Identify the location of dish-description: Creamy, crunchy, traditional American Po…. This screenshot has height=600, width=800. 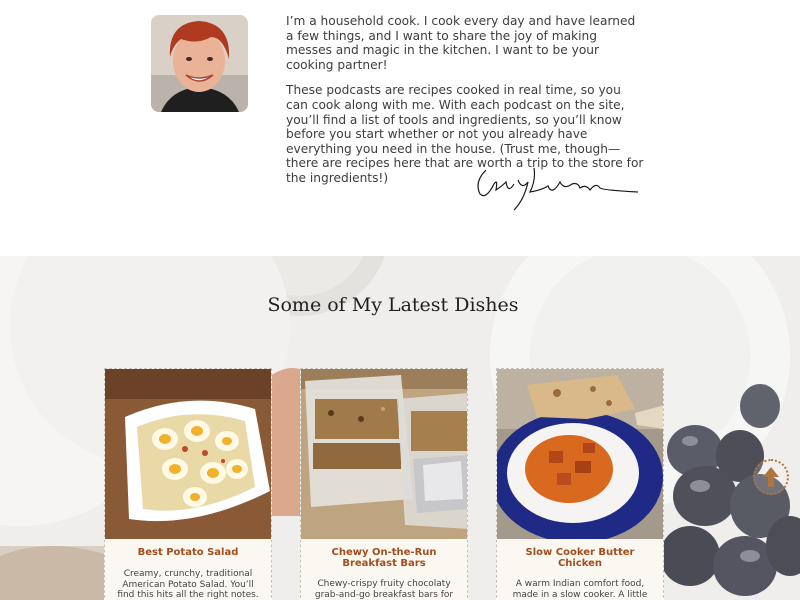
(188, 584).